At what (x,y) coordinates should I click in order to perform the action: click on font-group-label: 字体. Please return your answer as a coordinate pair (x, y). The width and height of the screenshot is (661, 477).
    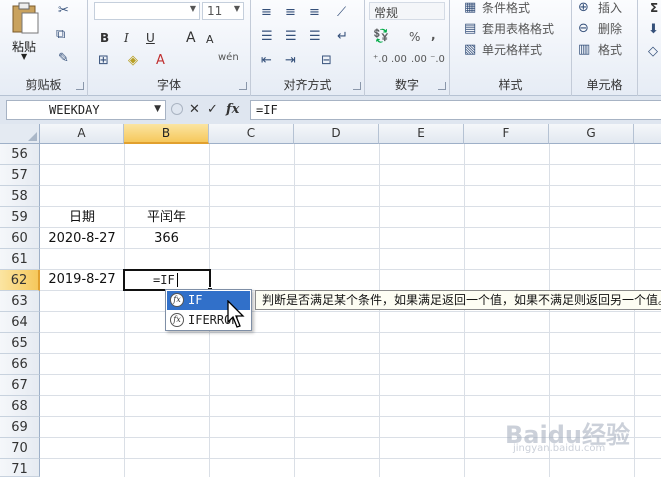
    Looking at the image, I should click on (168, 85).